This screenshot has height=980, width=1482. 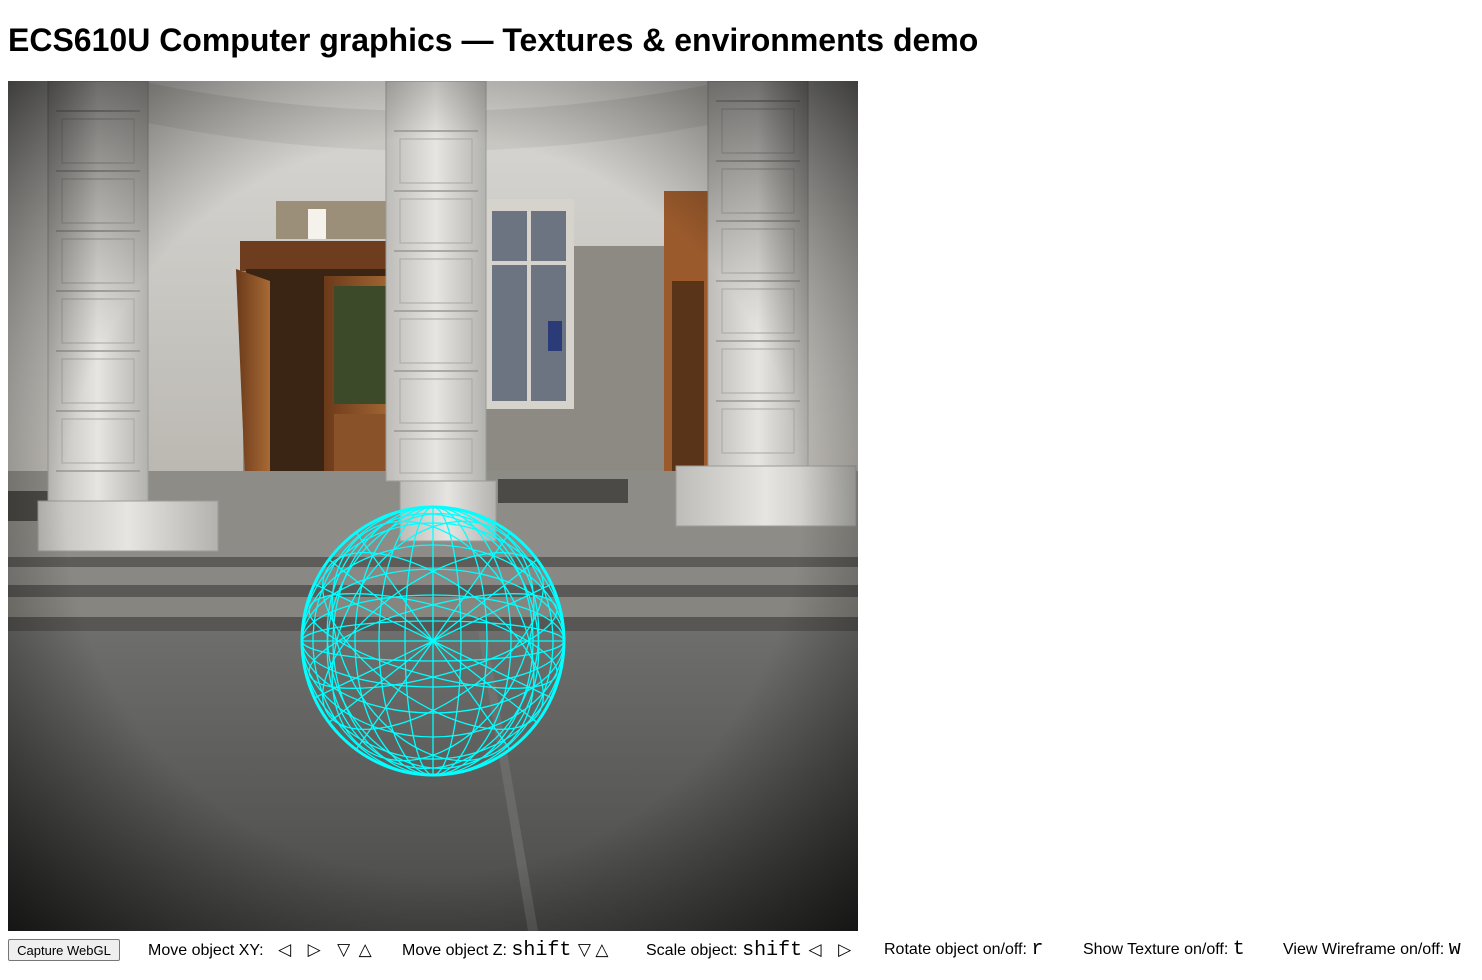 What do you see at coordinates (343, 950) in the screenshot?
I see `move-down-arrow-icon: ▽` at bounding box center [343, 950].